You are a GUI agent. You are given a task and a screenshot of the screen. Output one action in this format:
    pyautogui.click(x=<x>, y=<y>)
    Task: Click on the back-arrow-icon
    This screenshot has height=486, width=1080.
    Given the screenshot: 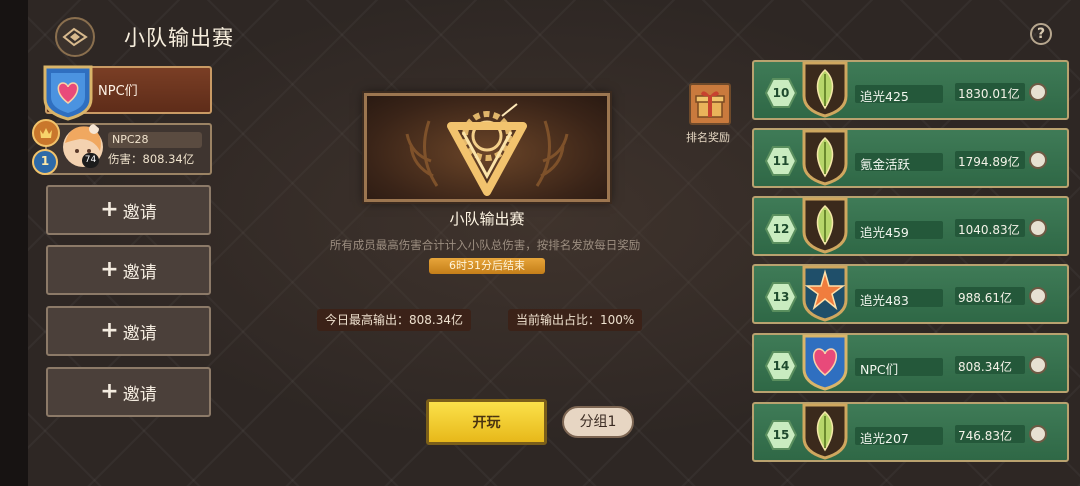 What is the action you would take?
    pyautogui.click(x=75, y=37)
    